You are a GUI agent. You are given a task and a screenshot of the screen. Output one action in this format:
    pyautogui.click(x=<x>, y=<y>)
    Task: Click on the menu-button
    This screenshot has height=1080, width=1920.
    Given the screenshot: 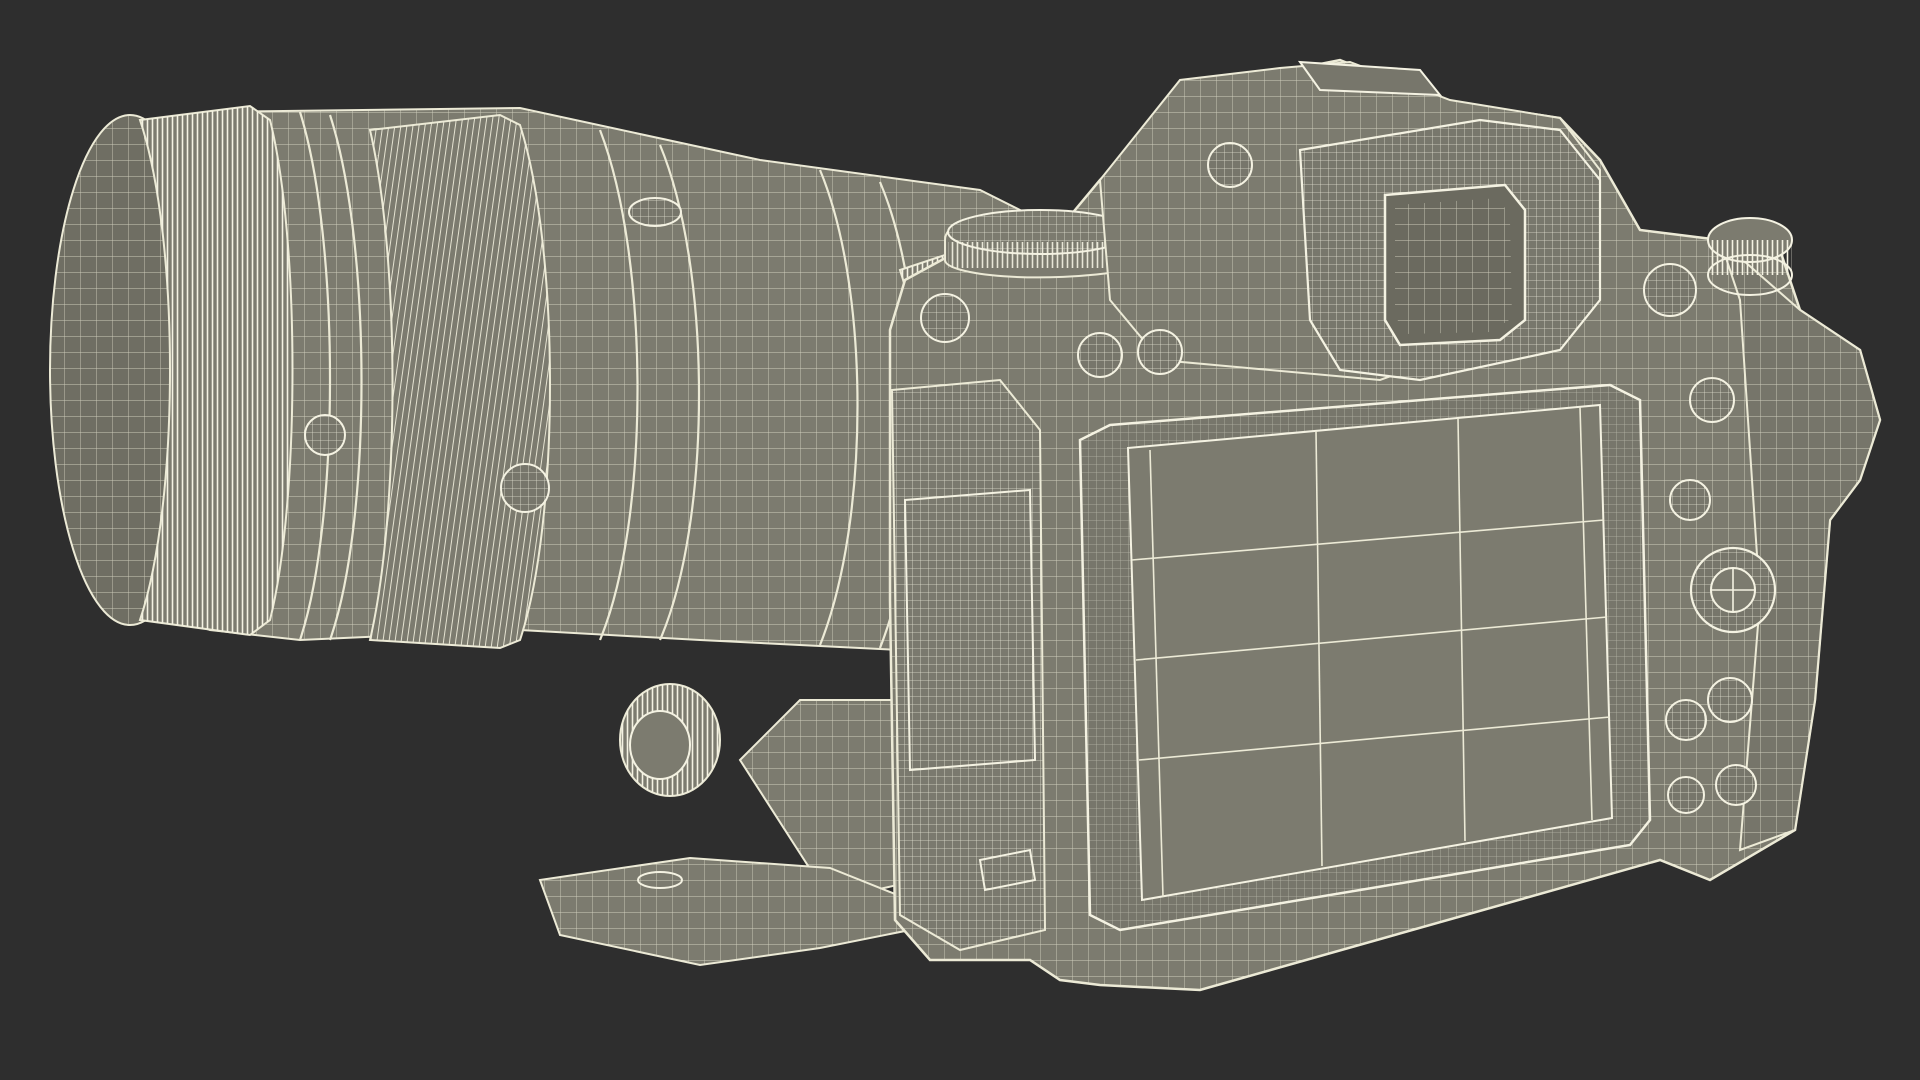 What is the action you would take?
    pyautogui.click(x=1736, y=785)
    